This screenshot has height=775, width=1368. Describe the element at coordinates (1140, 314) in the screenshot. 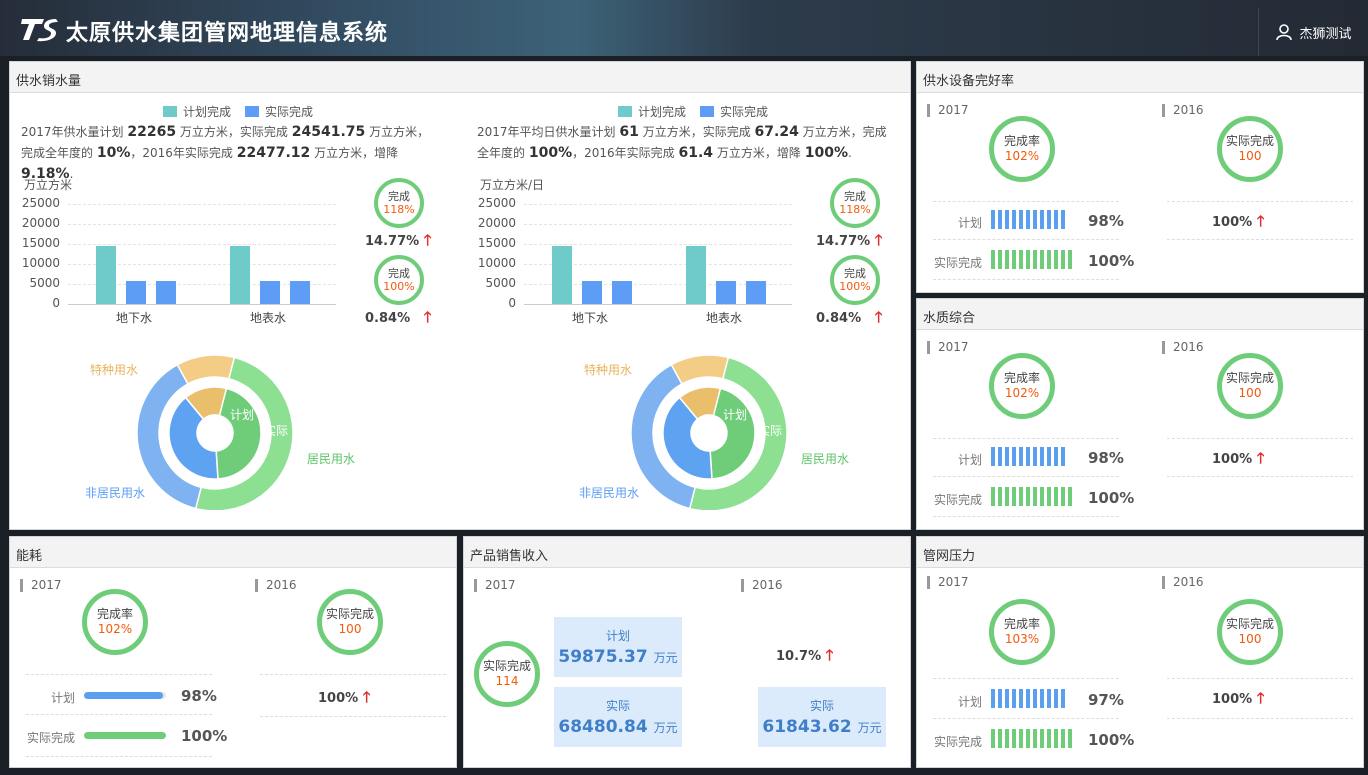

I see `panel-title: 水质综合` at that location.